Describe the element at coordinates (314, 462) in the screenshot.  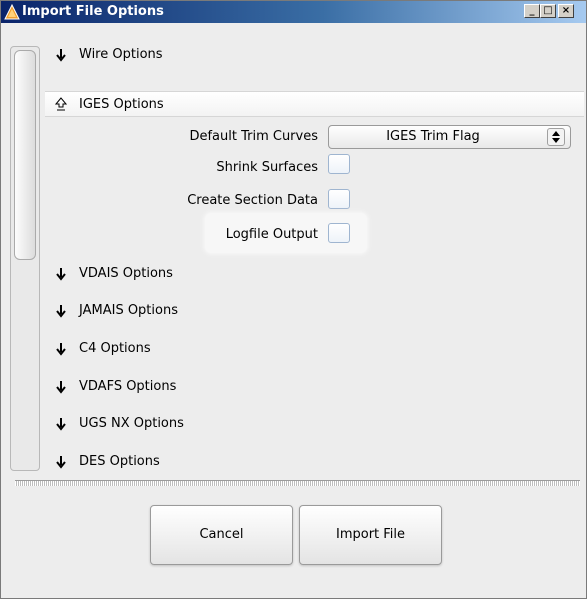
I see `section-des-options: DES Options` at that location.